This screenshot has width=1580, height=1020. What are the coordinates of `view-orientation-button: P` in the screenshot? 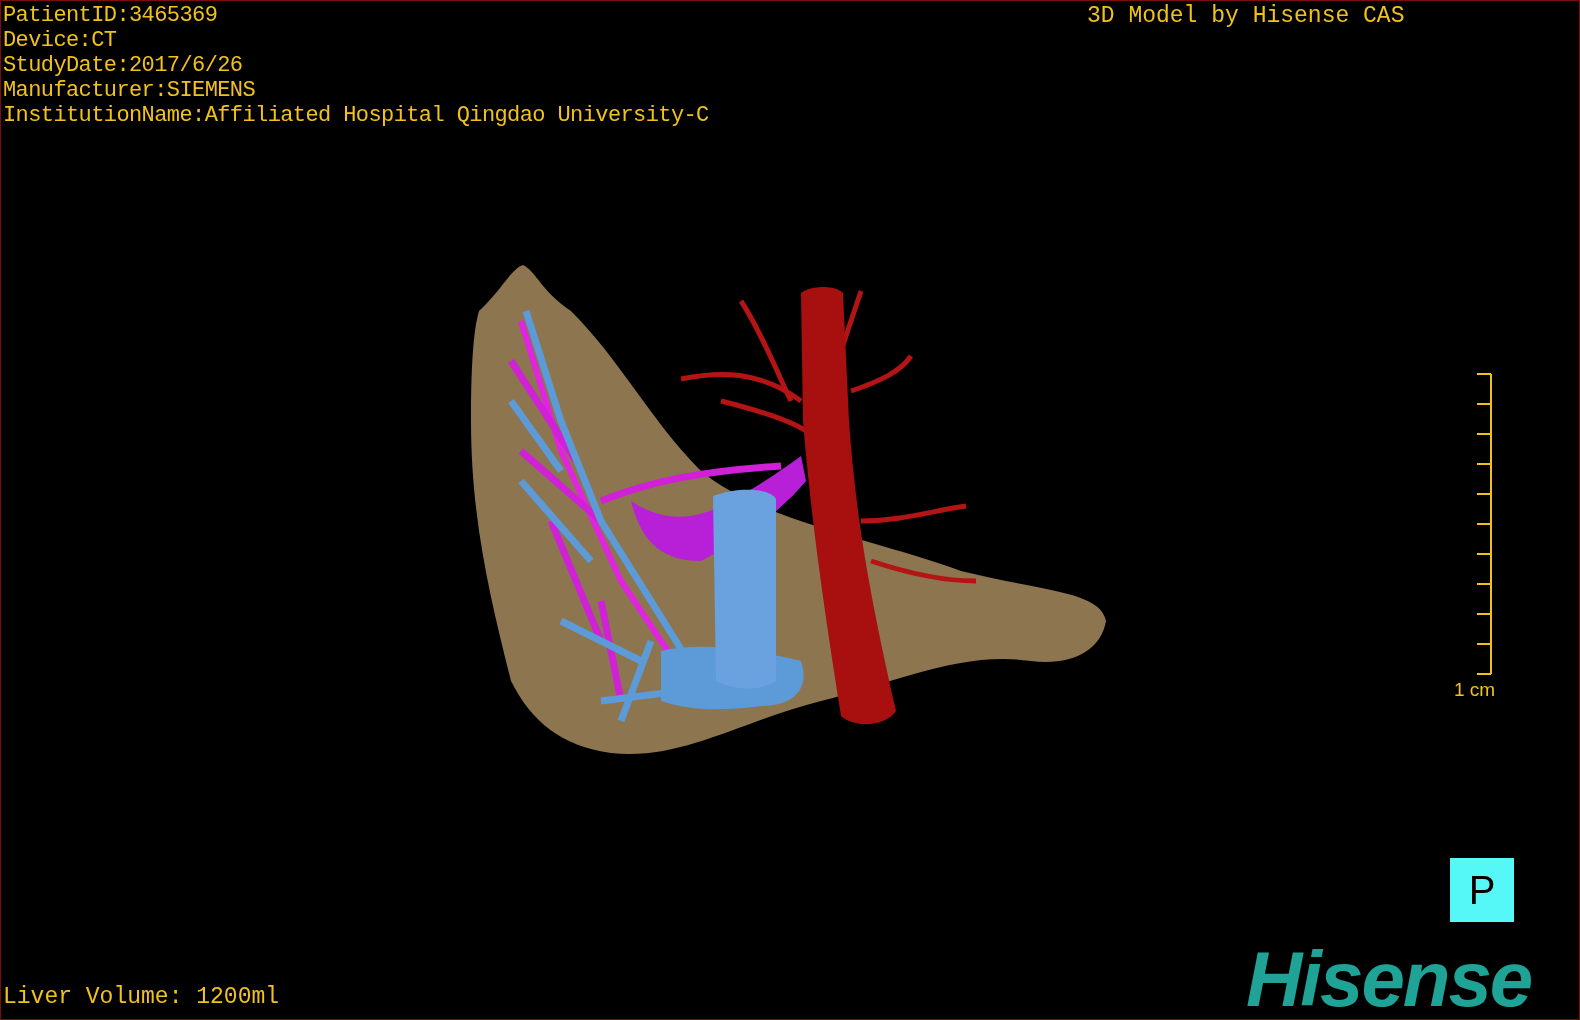 It's located at (1482, 890).